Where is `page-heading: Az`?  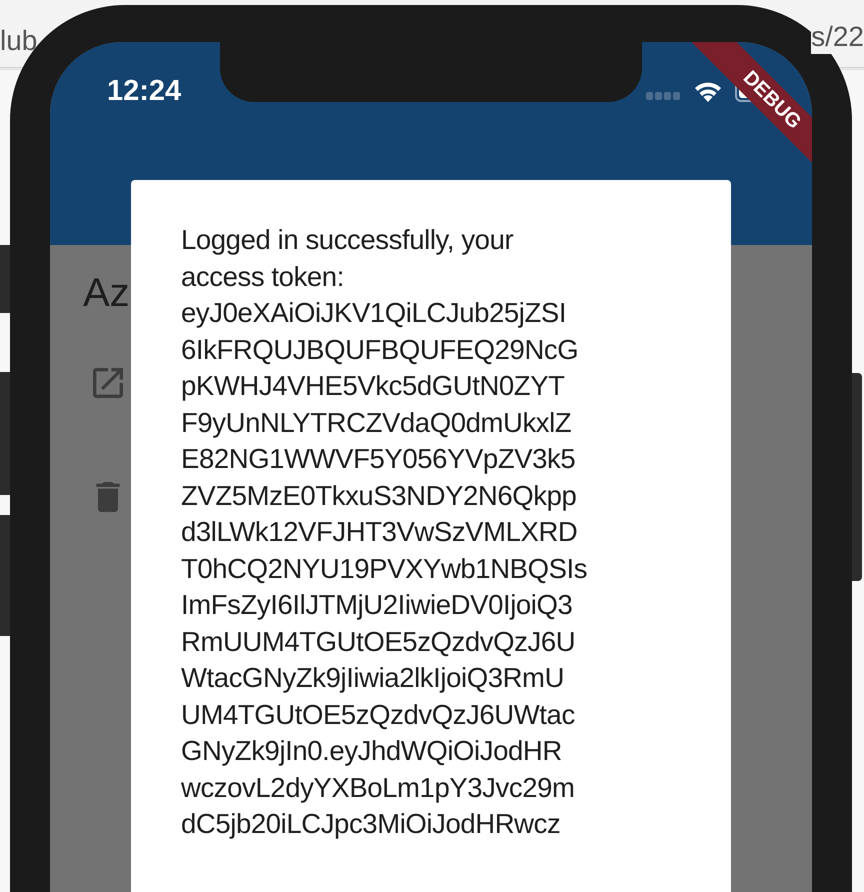
page-heading: Az is located at coordinates (106, 293).